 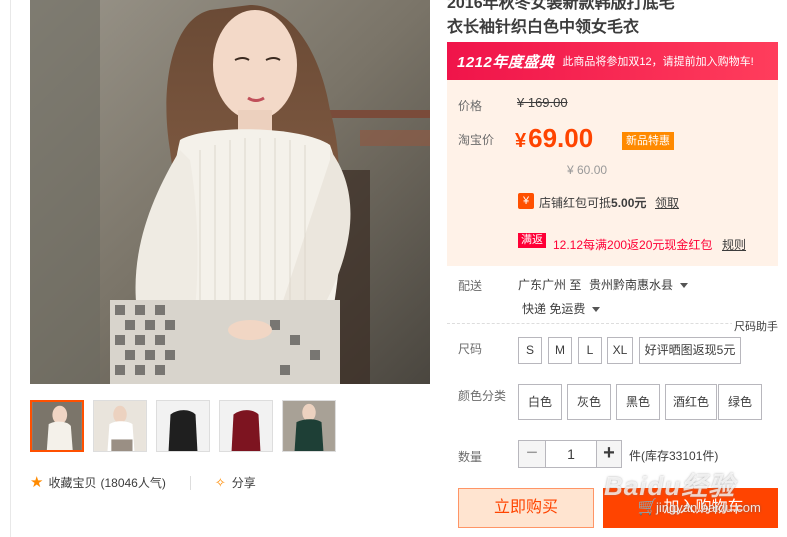 I want to click on thumbnail-strip, so click(x=183, y=426).